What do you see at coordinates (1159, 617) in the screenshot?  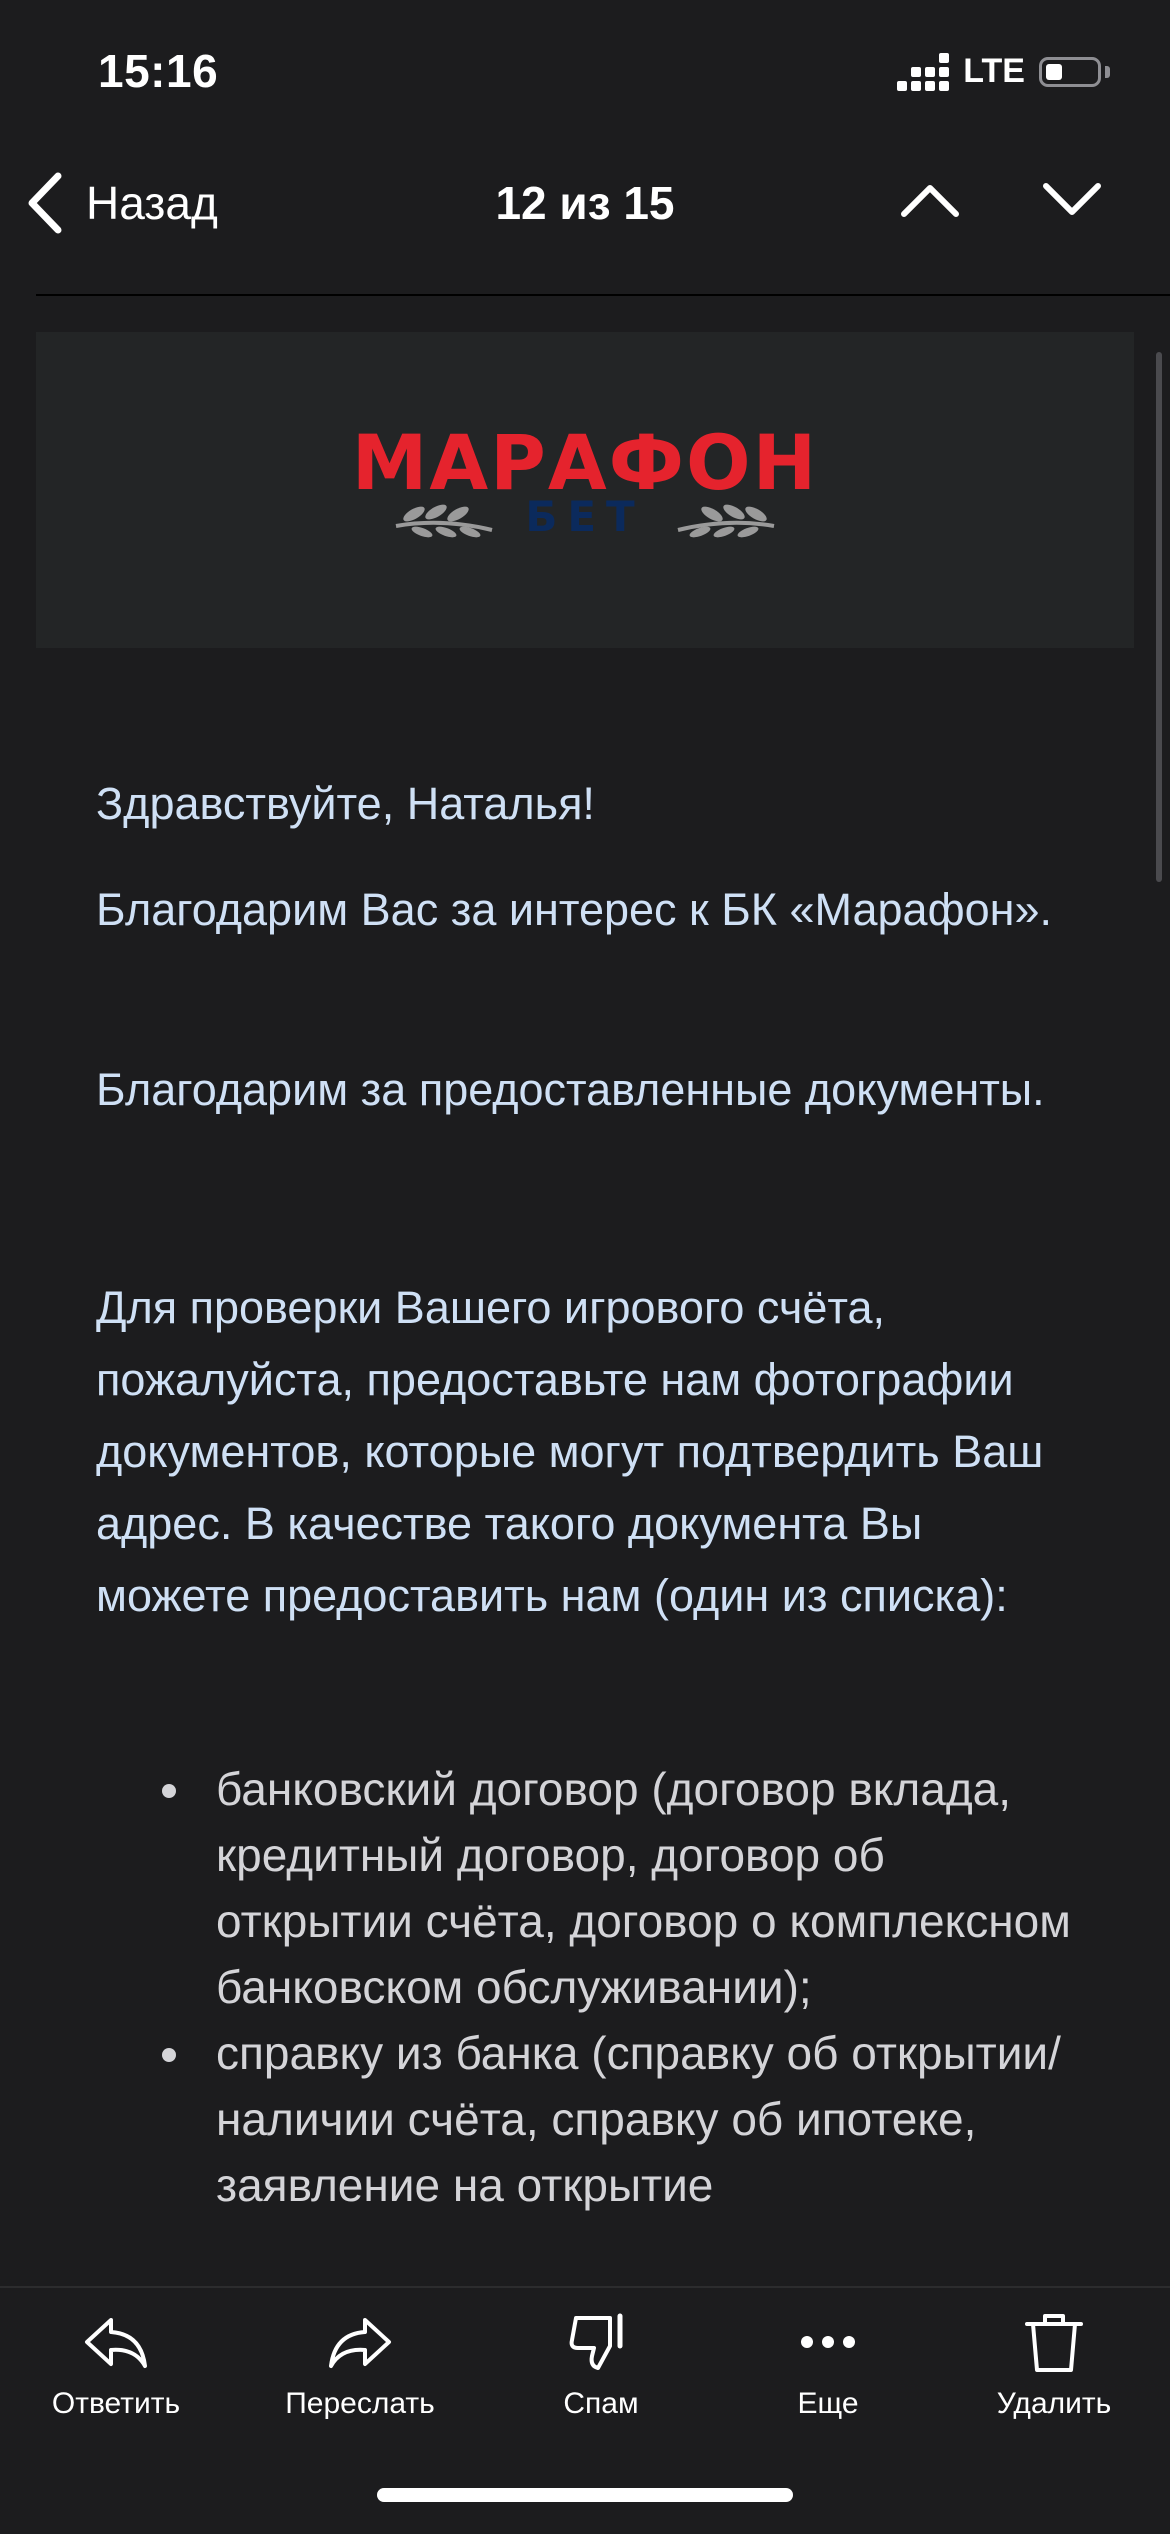 I see `scrollbar` at bounding box center [1159, 617].